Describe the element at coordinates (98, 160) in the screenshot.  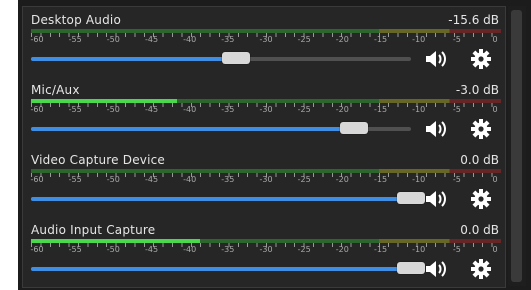
I see `channel-name: Video Capture Device` at that location.